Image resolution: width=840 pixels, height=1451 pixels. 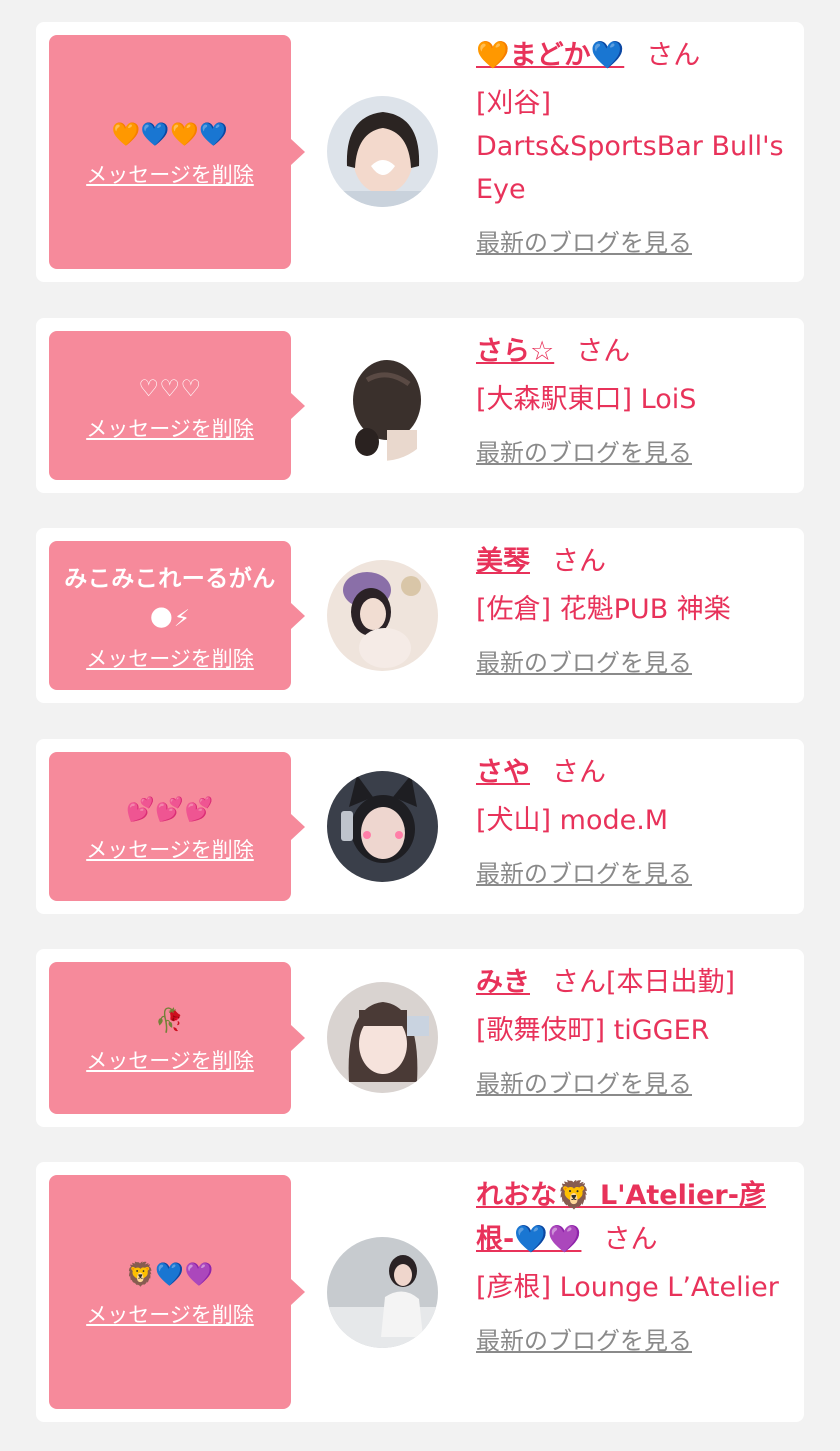 I want to click on cast-info: 美琴 さん [佐倉] 花魁PUB 神楽 最新のブログを見る, so click(x=631, y=609).